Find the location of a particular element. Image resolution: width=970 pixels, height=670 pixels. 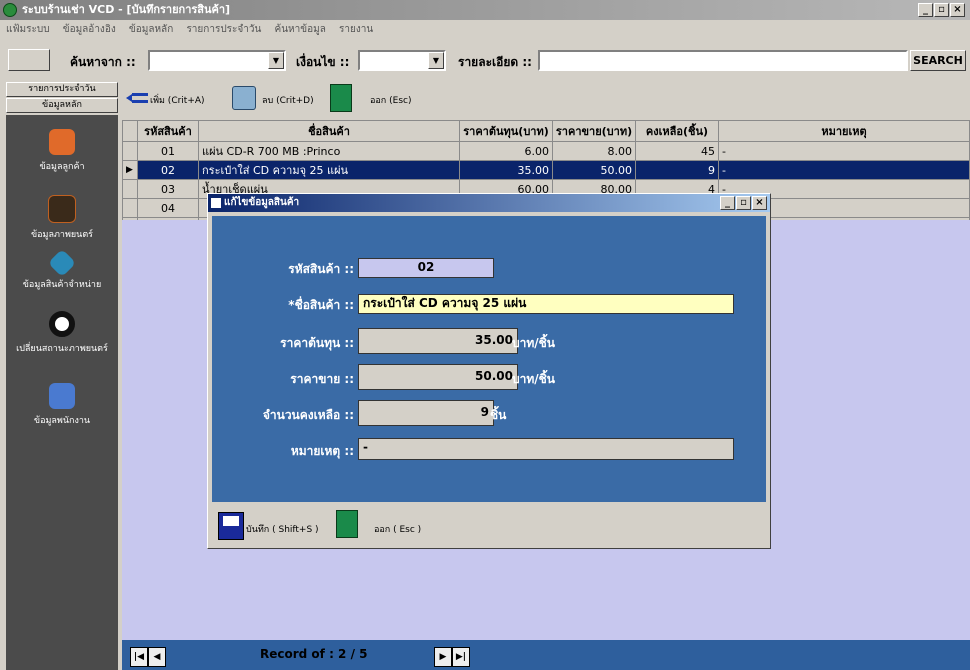

stock-field: 9 is located at coordinates (426, 413).